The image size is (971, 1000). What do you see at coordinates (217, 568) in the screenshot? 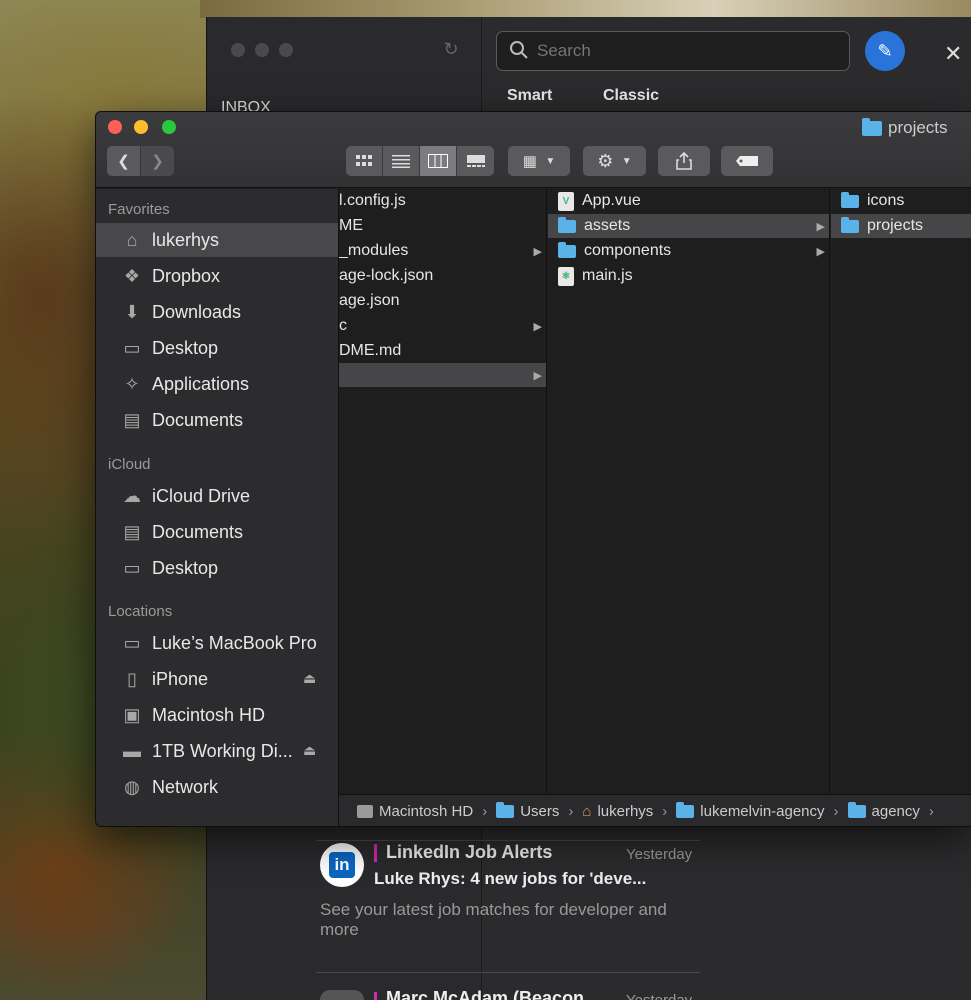
I see `sidebar-item-icloud-desktop: ▭ Desktop` at bounding box center [217, 568].